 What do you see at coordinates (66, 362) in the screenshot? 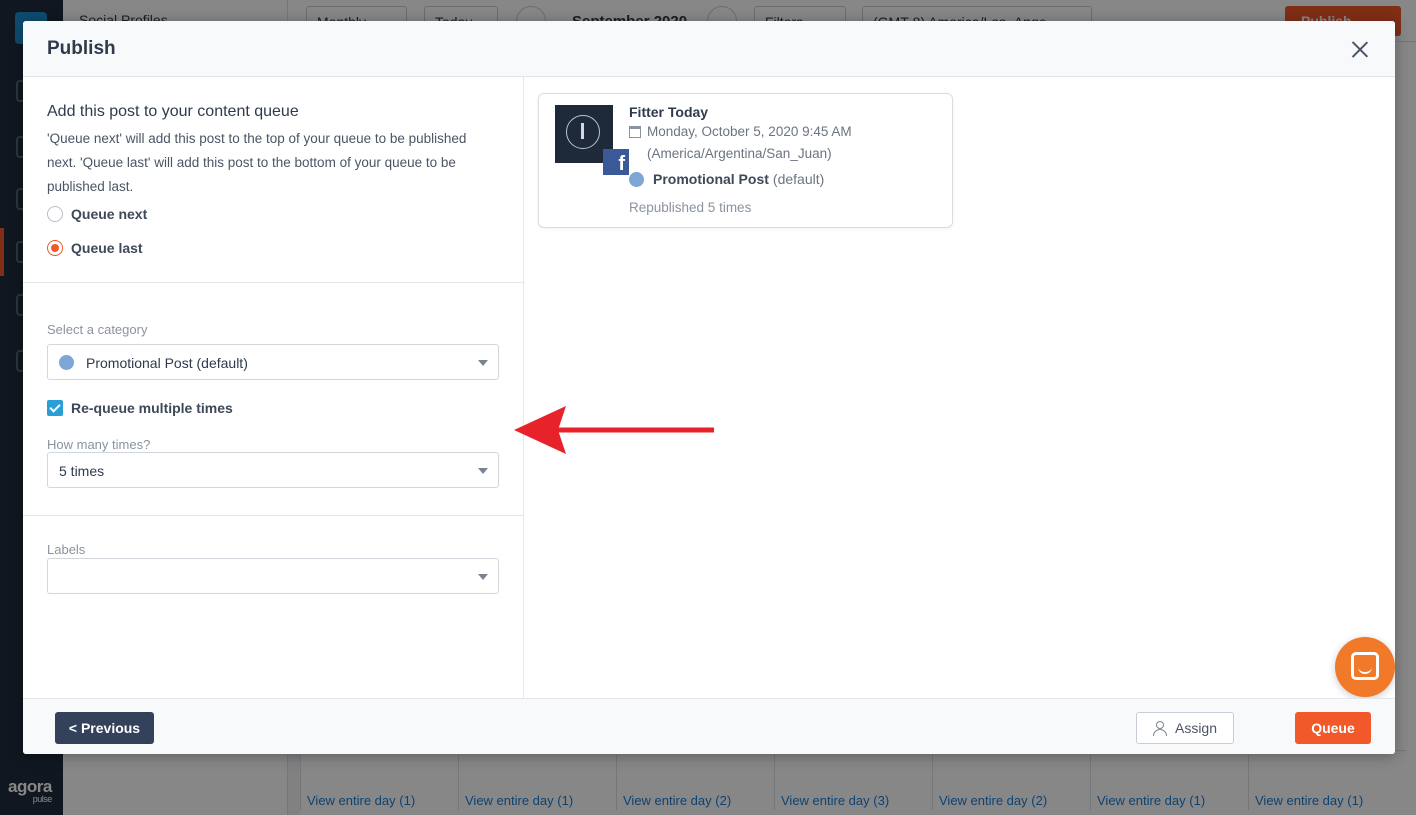
I see `category-color-dot` at bounding box center [66, 362].